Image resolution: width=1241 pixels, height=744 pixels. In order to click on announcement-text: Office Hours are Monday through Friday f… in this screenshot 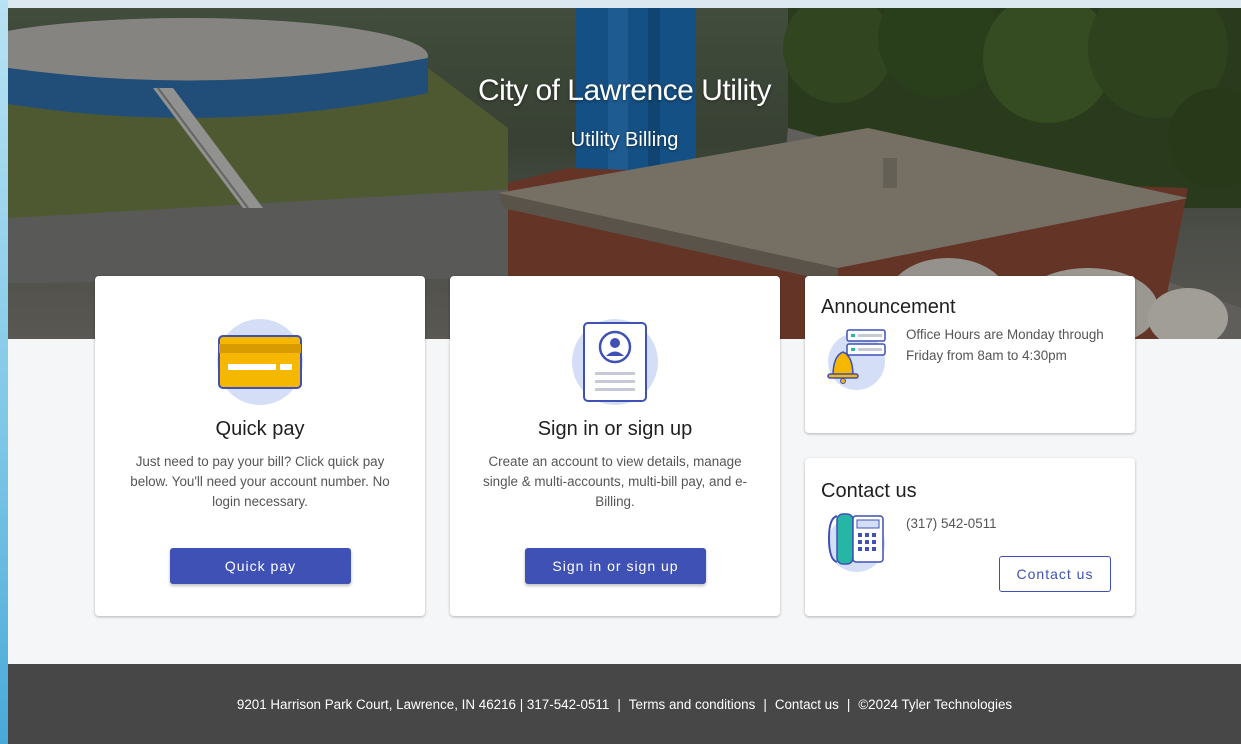, I will do `click(1005, 345)`.